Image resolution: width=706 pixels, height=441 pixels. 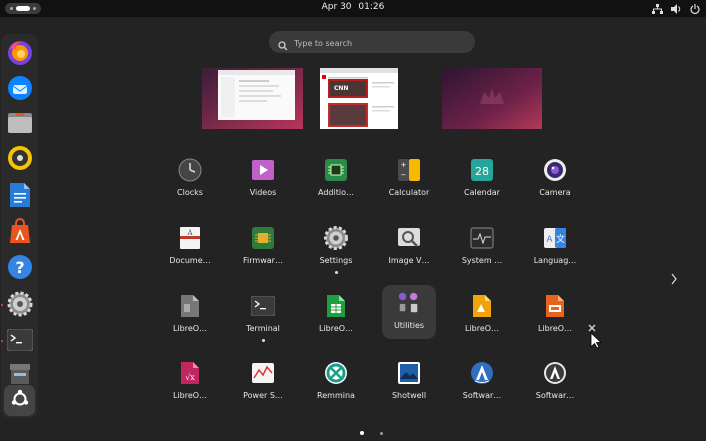 What do you see at coordinates (371, 7) in the screenshot?
I see `clock-time: 01:26` at bounding box center [371, 7].